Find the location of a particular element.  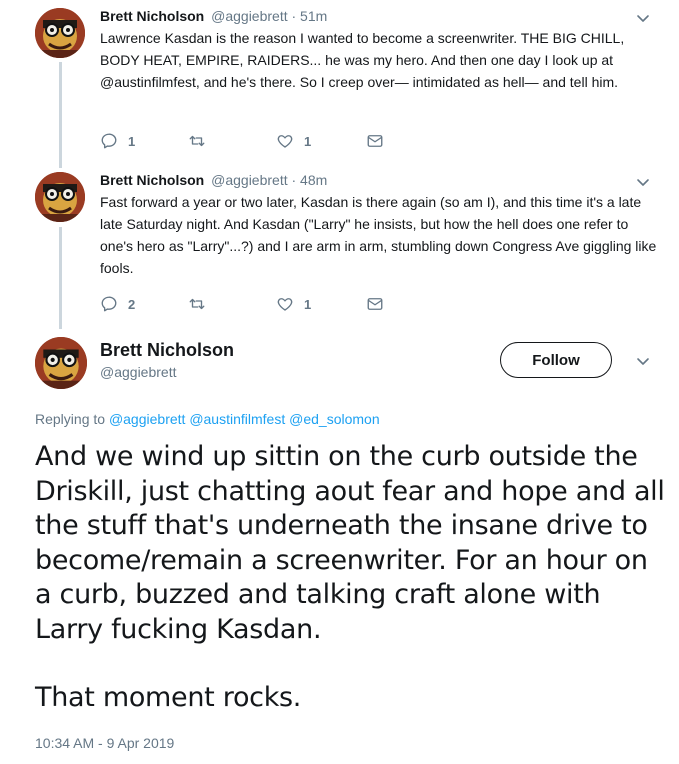

tweet-actions: 2 1 is located at coordinates (250, 304).